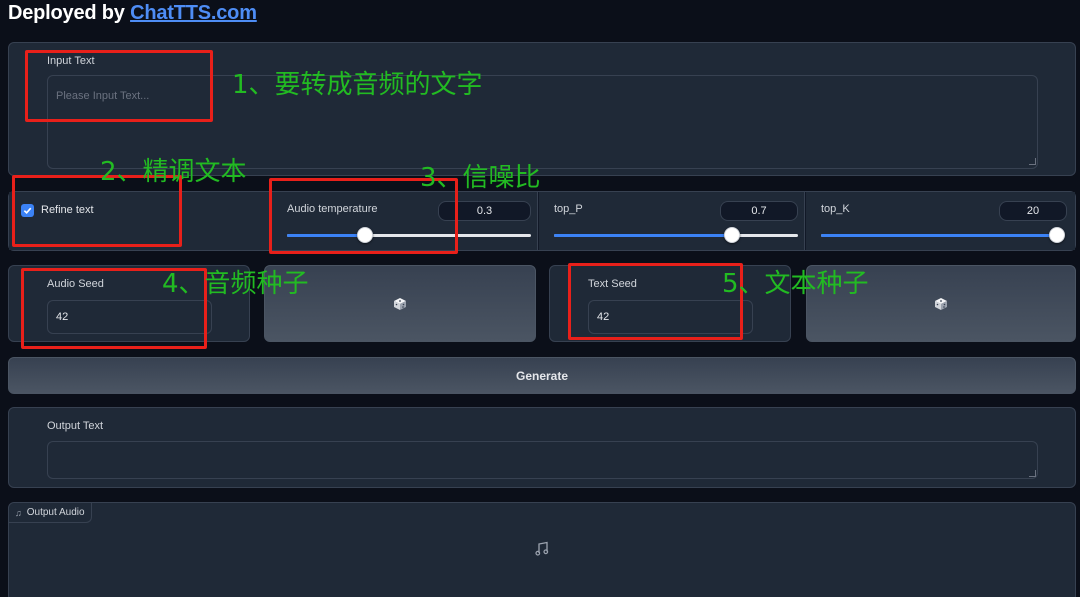 The image size is (1080, 597). Describe the element at coordinates (173, 172) in the screenshot. I see `annotation-text-2: 2、精调文本` at that location.